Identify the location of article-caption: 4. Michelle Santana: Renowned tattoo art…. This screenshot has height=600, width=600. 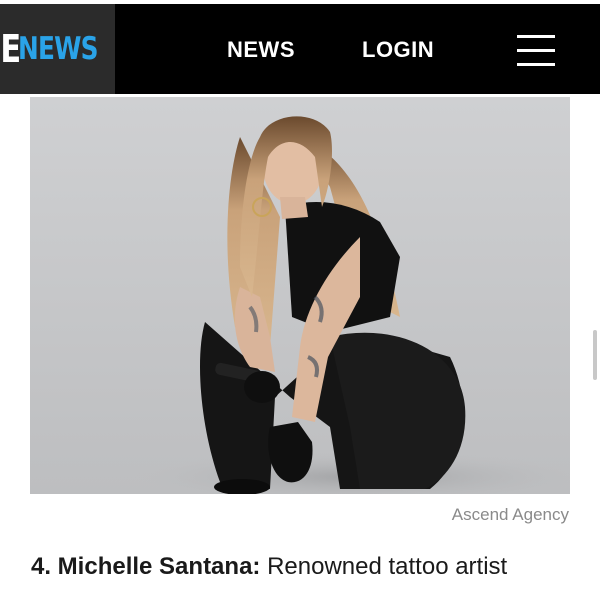
(269, 567).